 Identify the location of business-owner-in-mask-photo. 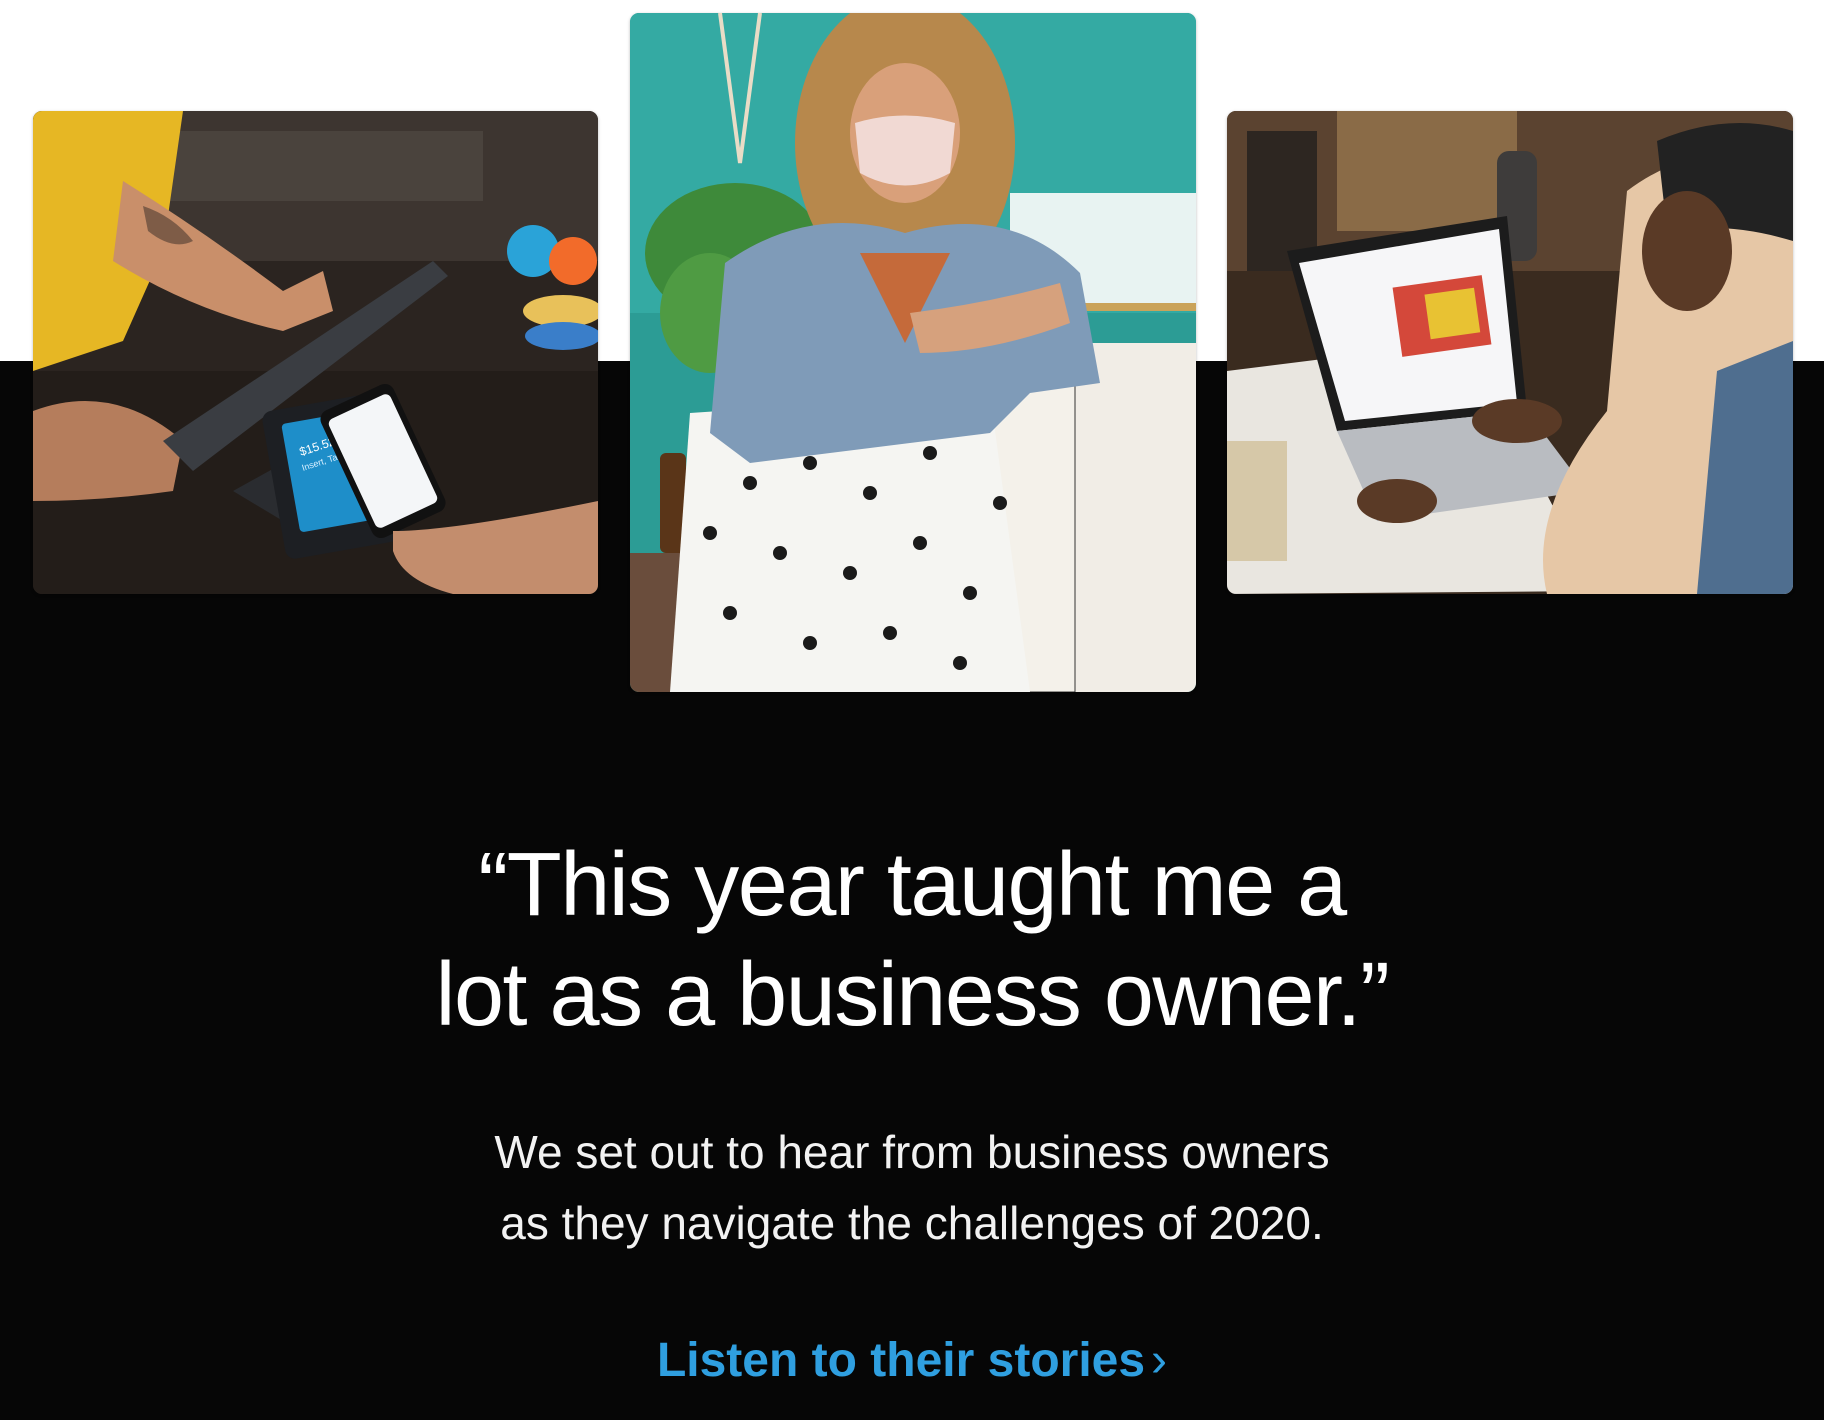
(913, 352).